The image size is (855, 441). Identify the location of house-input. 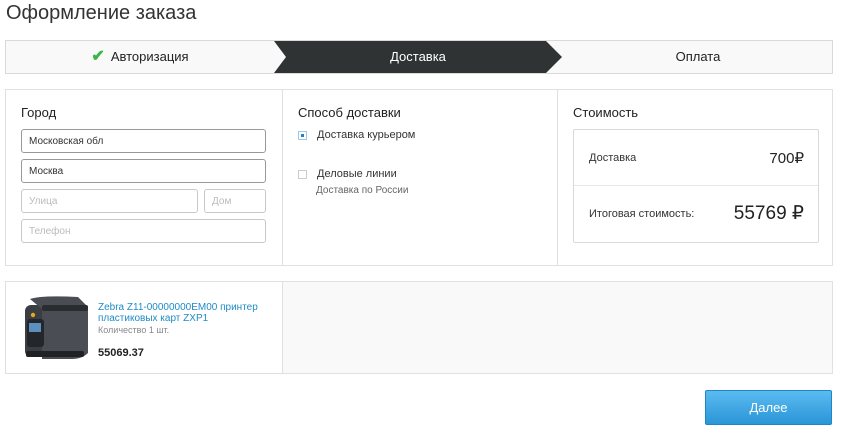
(235, 201).